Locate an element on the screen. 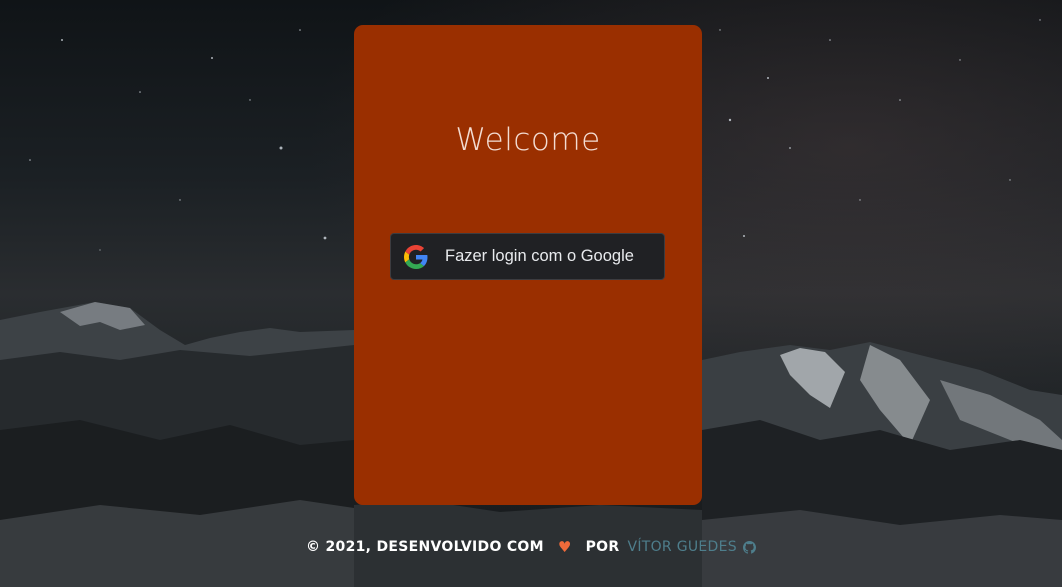  footer-by: POR is located at coordinates (602, 547).